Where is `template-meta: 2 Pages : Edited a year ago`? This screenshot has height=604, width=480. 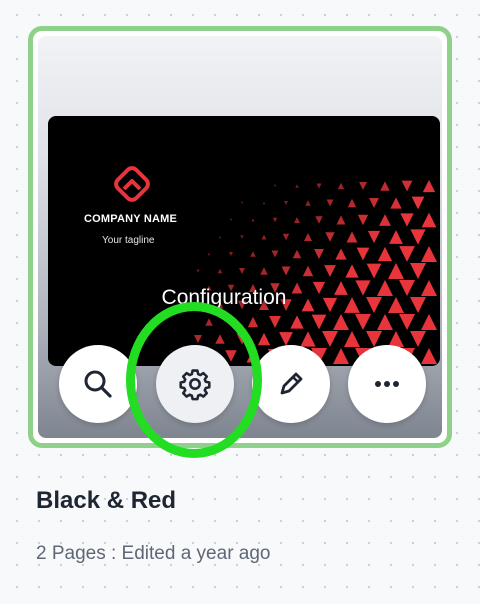
template-meta: 2 Pages : Edited a year ago is located at coordinates (153, 553).